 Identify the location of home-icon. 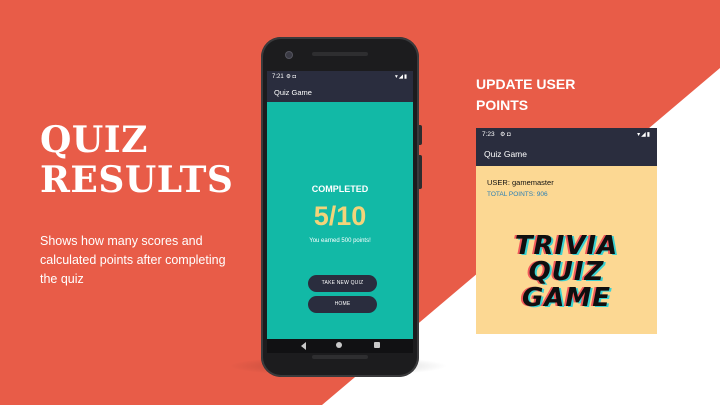
(339, 345).